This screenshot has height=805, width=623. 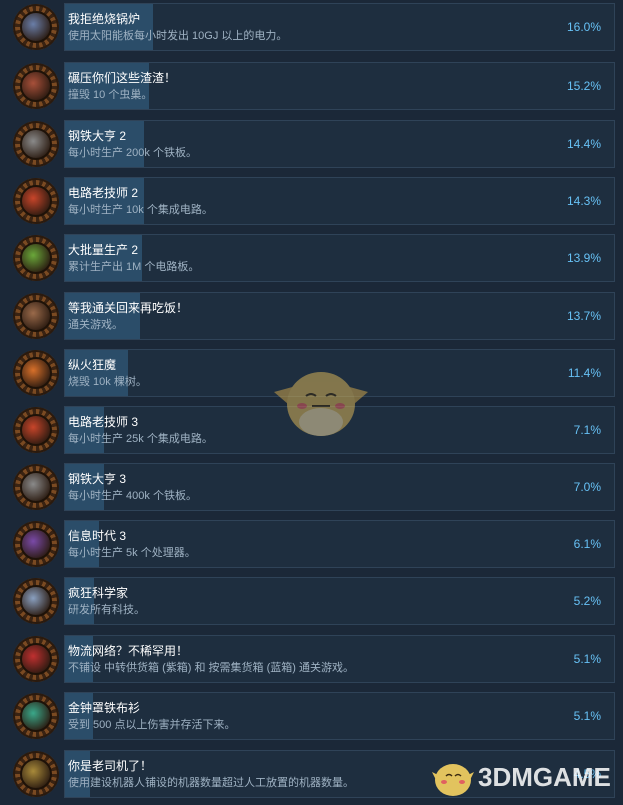 What do you see at coordinates (97, 479) in the screenshot?
I see `achievement-title: 钢铁大亨 3` at bounding box center [97, 479].